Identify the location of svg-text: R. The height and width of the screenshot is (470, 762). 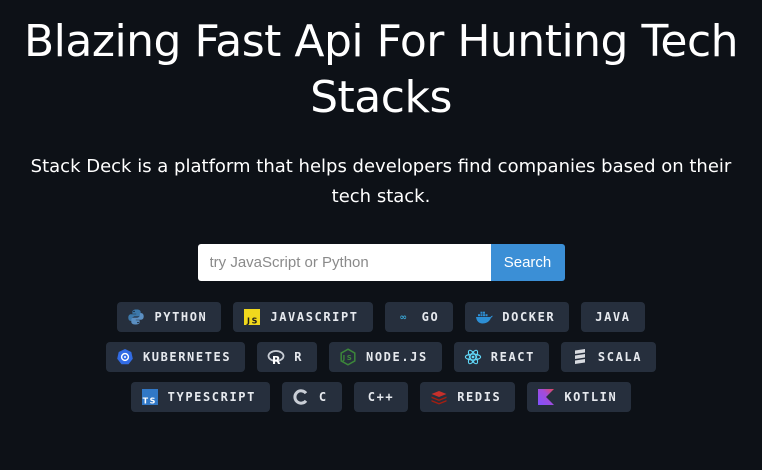
(277, 360).